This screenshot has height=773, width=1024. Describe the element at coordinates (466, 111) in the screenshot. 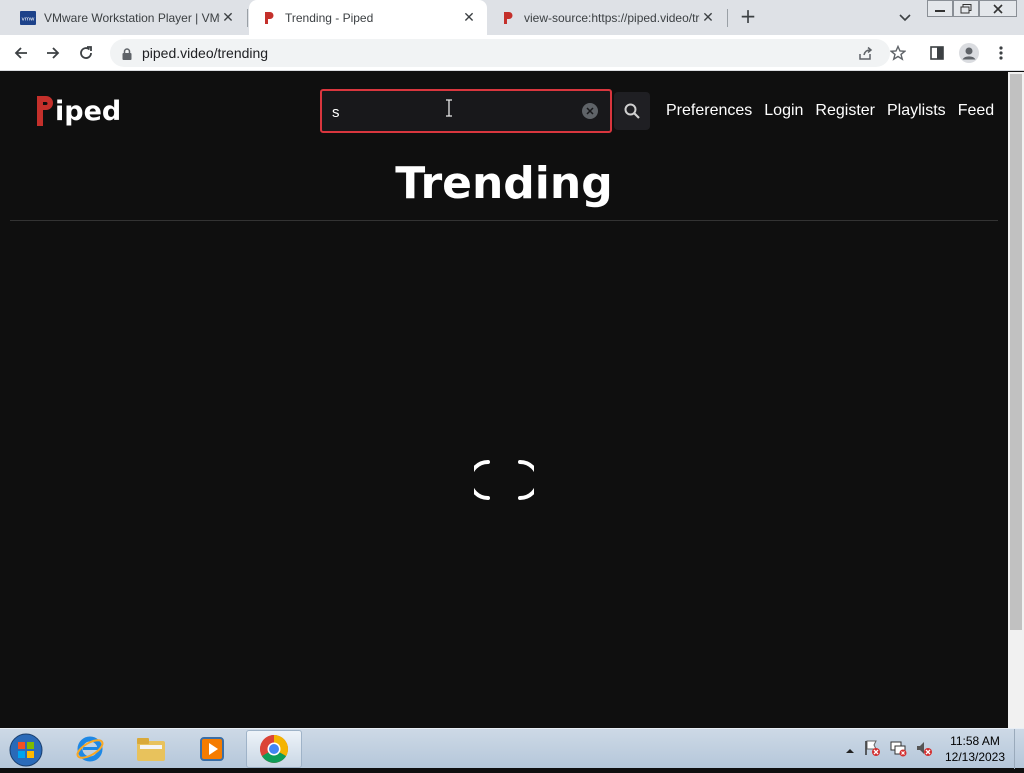

I see `search-box` at that location.